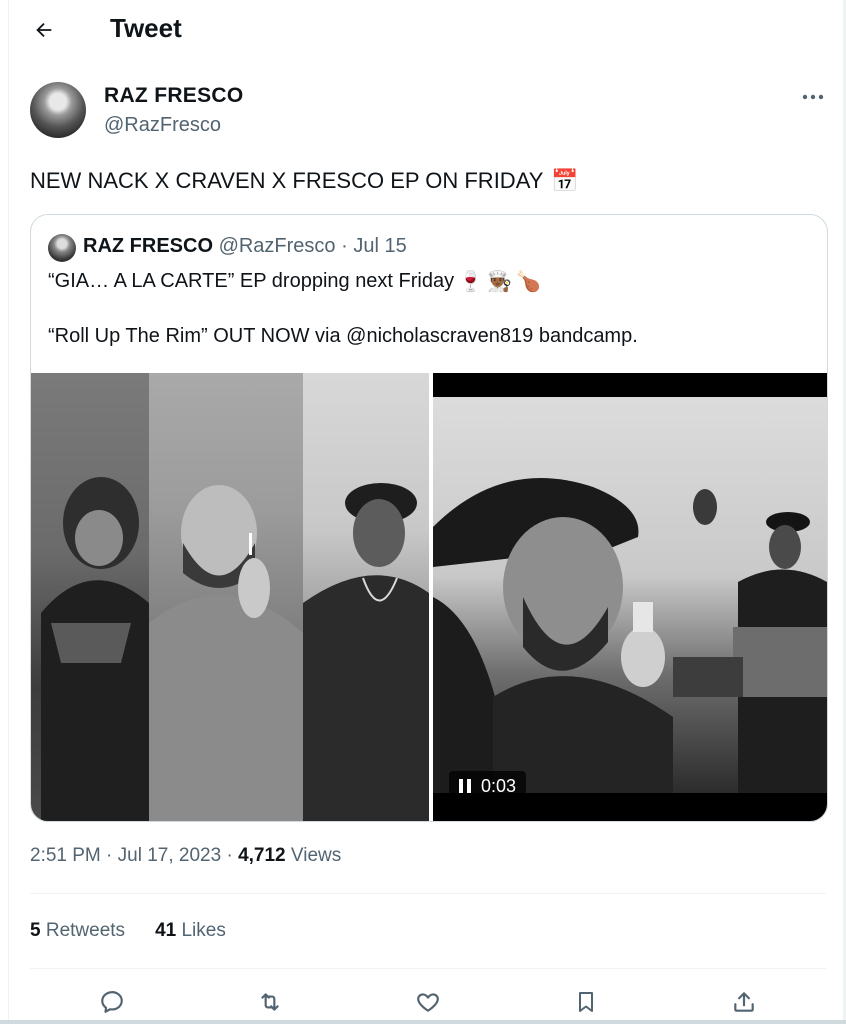 This screenshot has width=846, height=1024. I want to click on more-options-button, so click(813, 97).